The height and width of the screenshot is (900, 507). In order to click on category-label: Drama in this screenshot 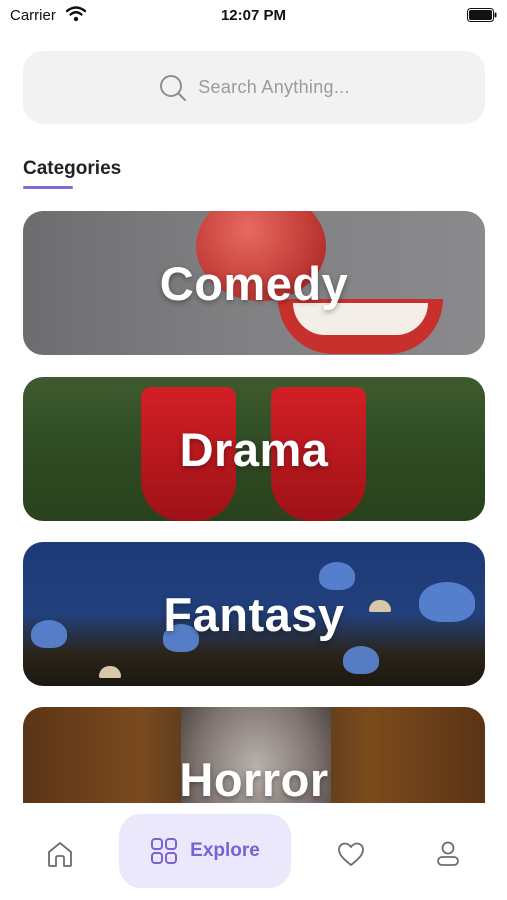, I will do `click(254, 449)`.